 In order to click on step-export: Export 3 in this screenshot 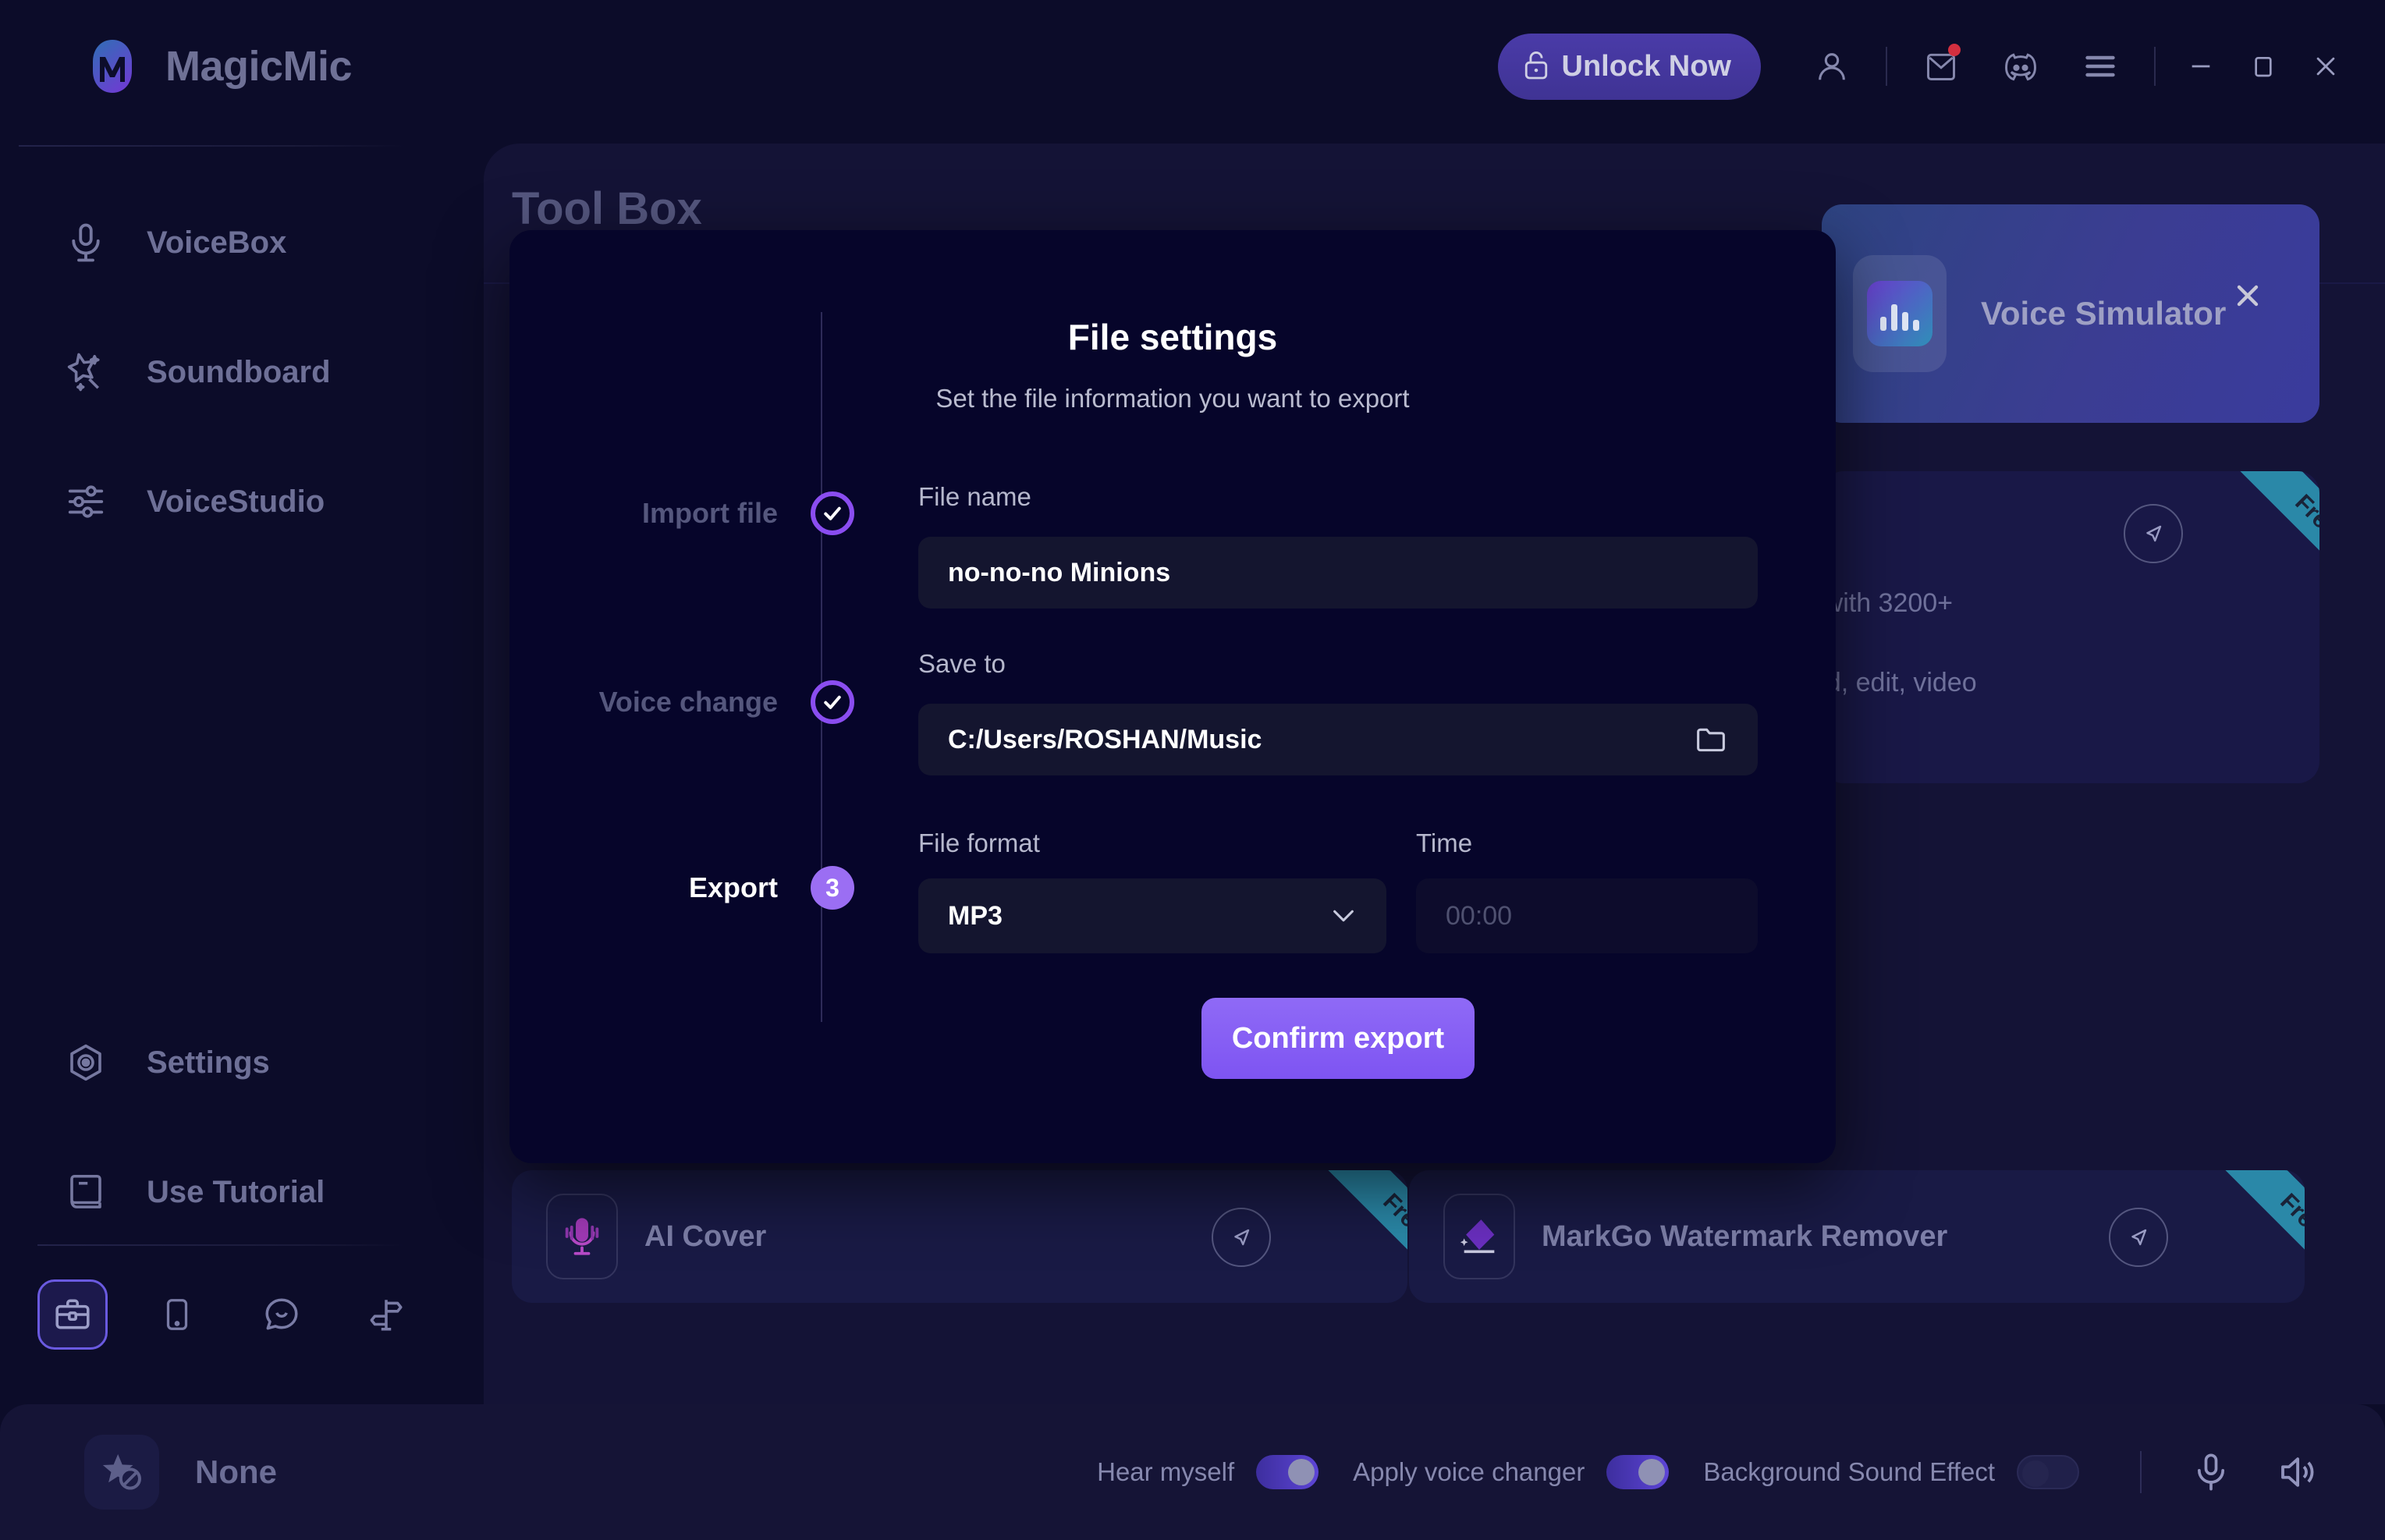, I will do `click(427, 888)`.